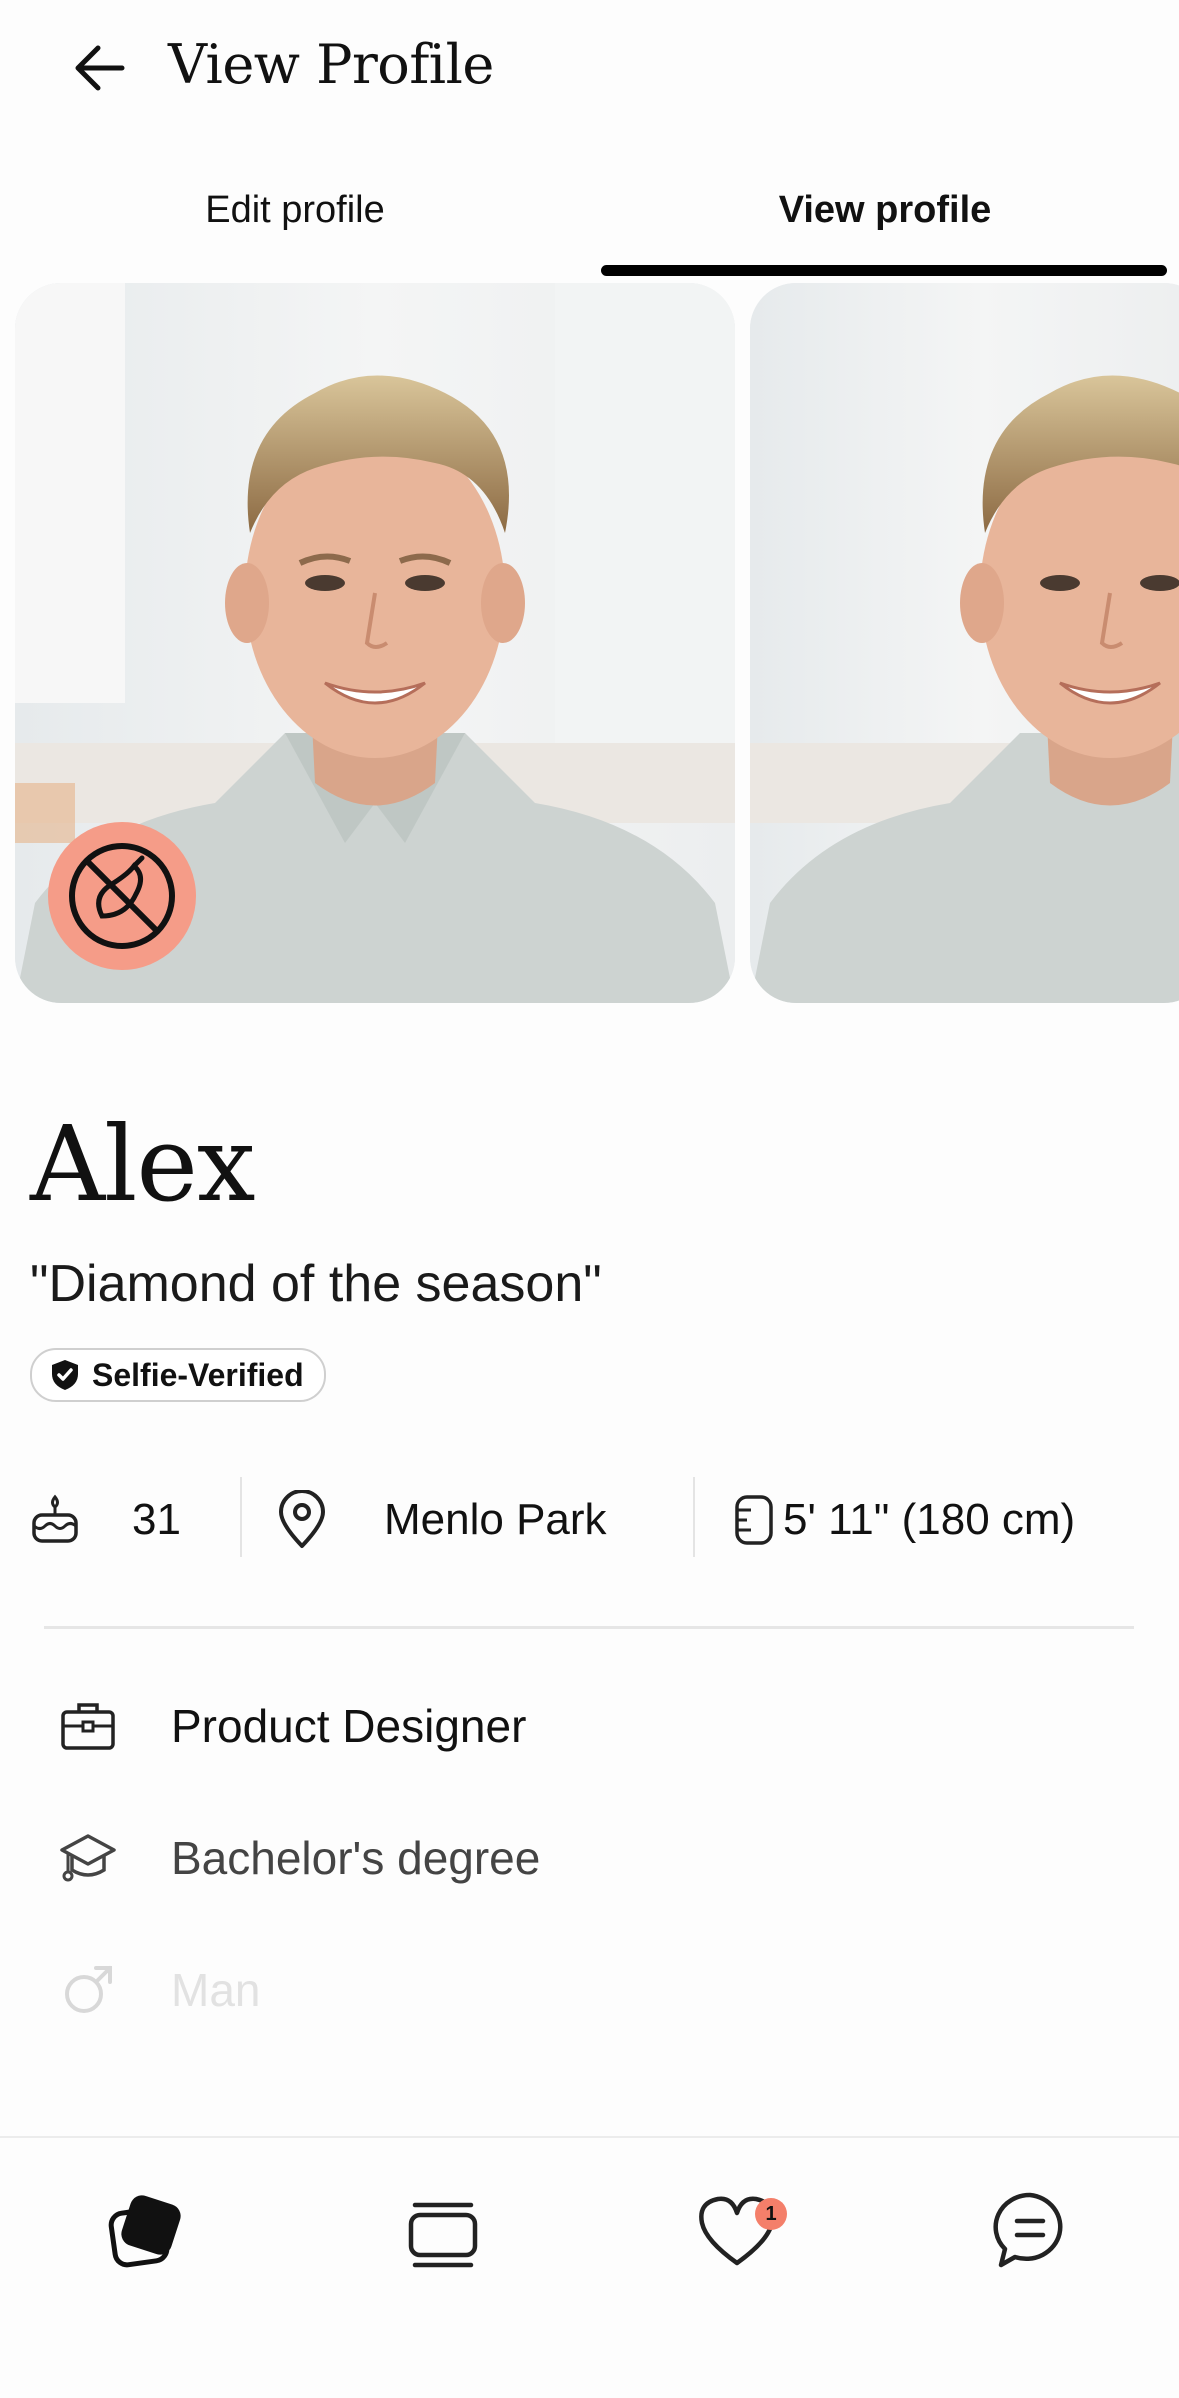 This screenshot has width=1179, height=2398. Describe the element at coordinates (589, 1627) in the screenshot. I see `section-divider` at that location.